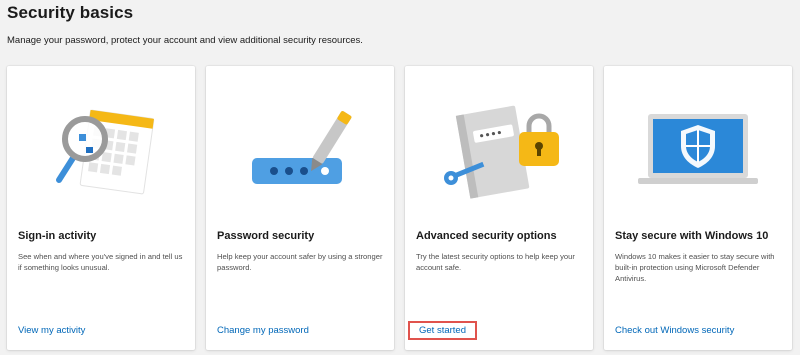 This screenshot has width=800, height=355. Describe the element at coordinates (698, 149) in the screenshot. I see `laptop-shield-icon` at that location.